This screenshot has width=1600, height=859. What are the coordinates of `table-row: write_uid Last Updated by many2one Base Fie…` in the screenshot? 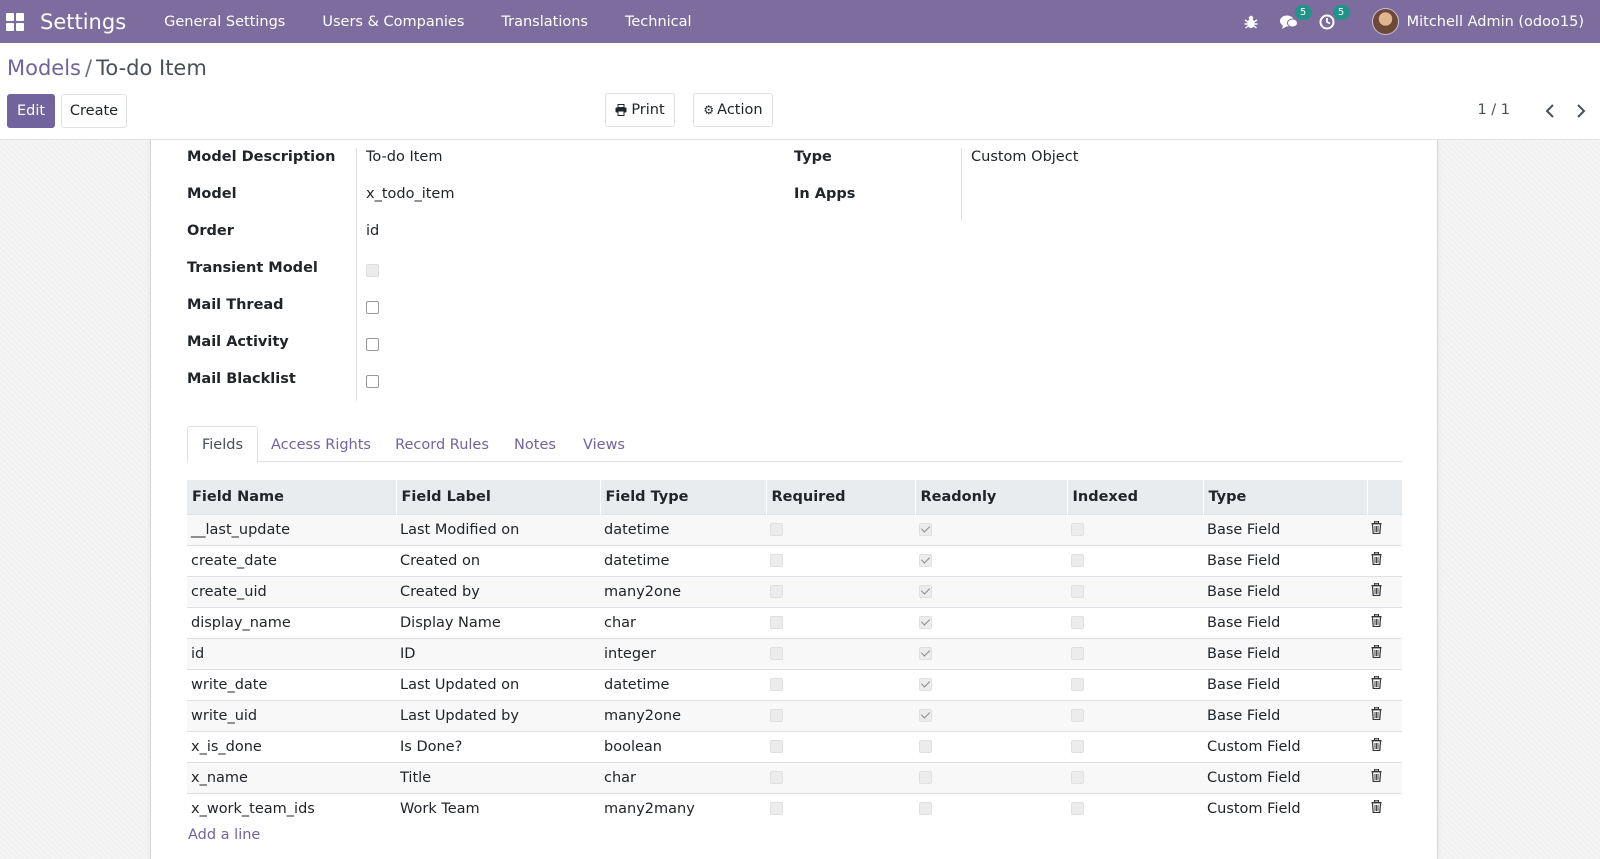 It's located at (794, 715).